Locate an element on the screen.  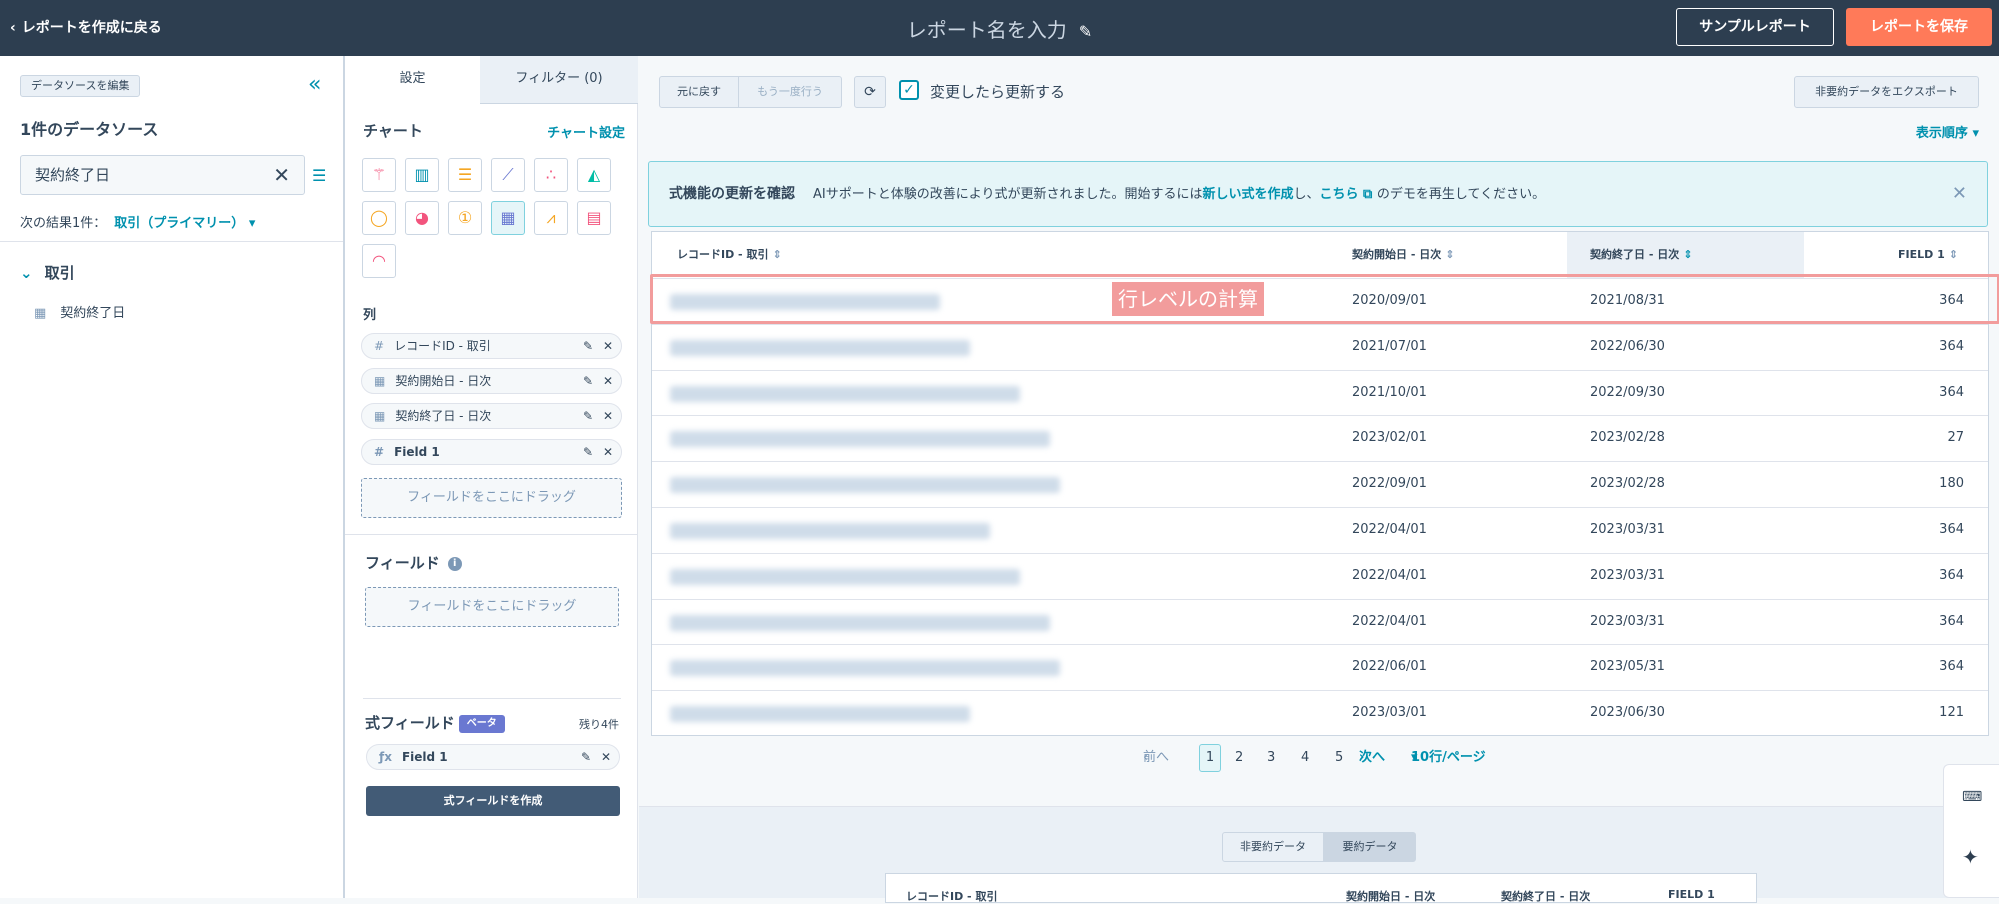
column-header-field1: FIELD 1 ⇕ is located at coordinates (1928, 255).